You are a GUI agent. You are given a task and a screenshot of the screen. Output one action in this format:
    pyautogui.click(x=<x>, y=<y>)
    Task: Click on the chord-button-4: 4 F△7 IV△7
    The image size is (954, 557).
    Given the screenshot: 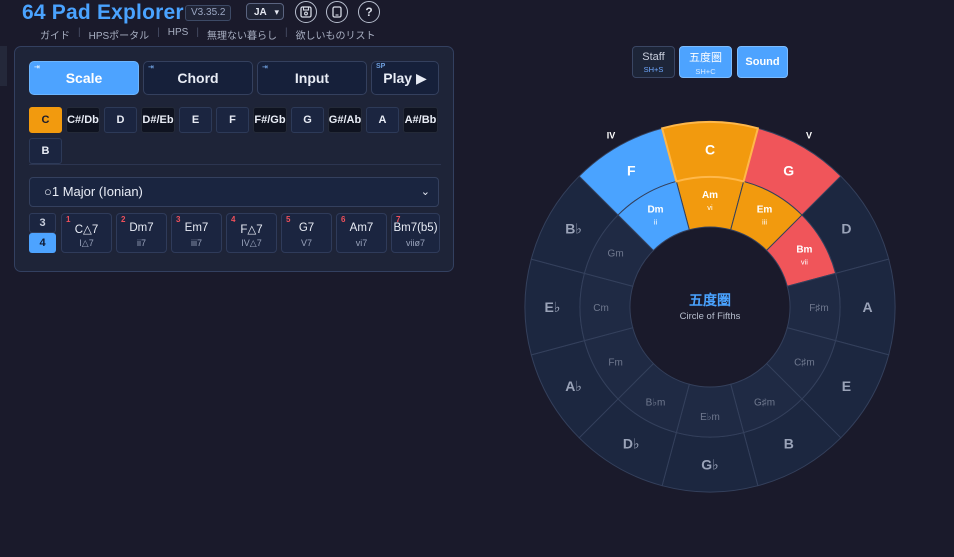 What is the action you would take?
    pyautogui.click(x=251, y=233)
    